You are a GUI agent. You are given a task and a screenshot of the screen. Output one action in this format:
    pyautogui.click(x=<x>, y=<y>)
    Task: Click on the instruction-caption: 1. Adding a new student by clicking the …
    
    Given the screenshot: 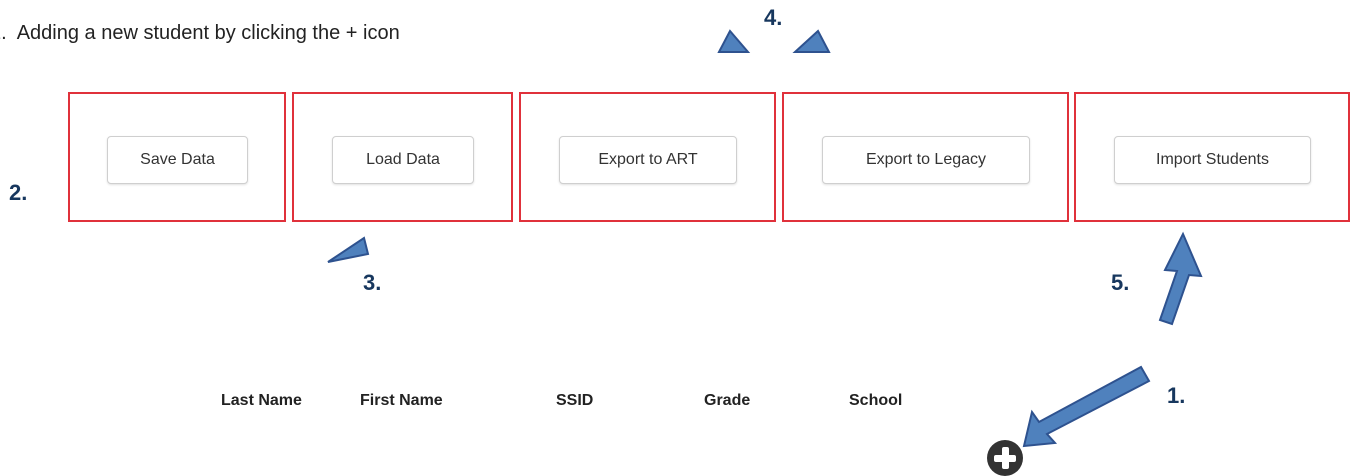 What is the action you would take?
    pyautogui.click(x=200, y=33)
    